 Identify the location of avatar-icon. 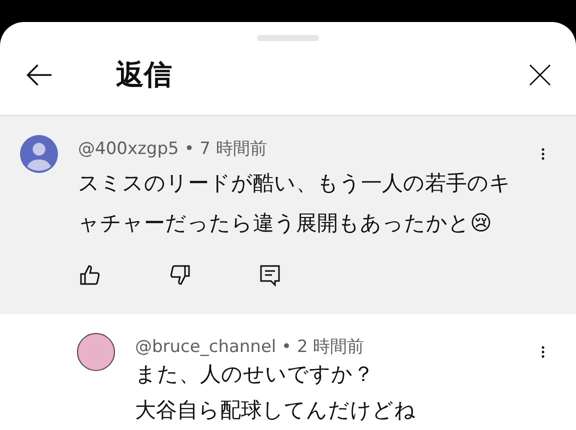
(39, 154).